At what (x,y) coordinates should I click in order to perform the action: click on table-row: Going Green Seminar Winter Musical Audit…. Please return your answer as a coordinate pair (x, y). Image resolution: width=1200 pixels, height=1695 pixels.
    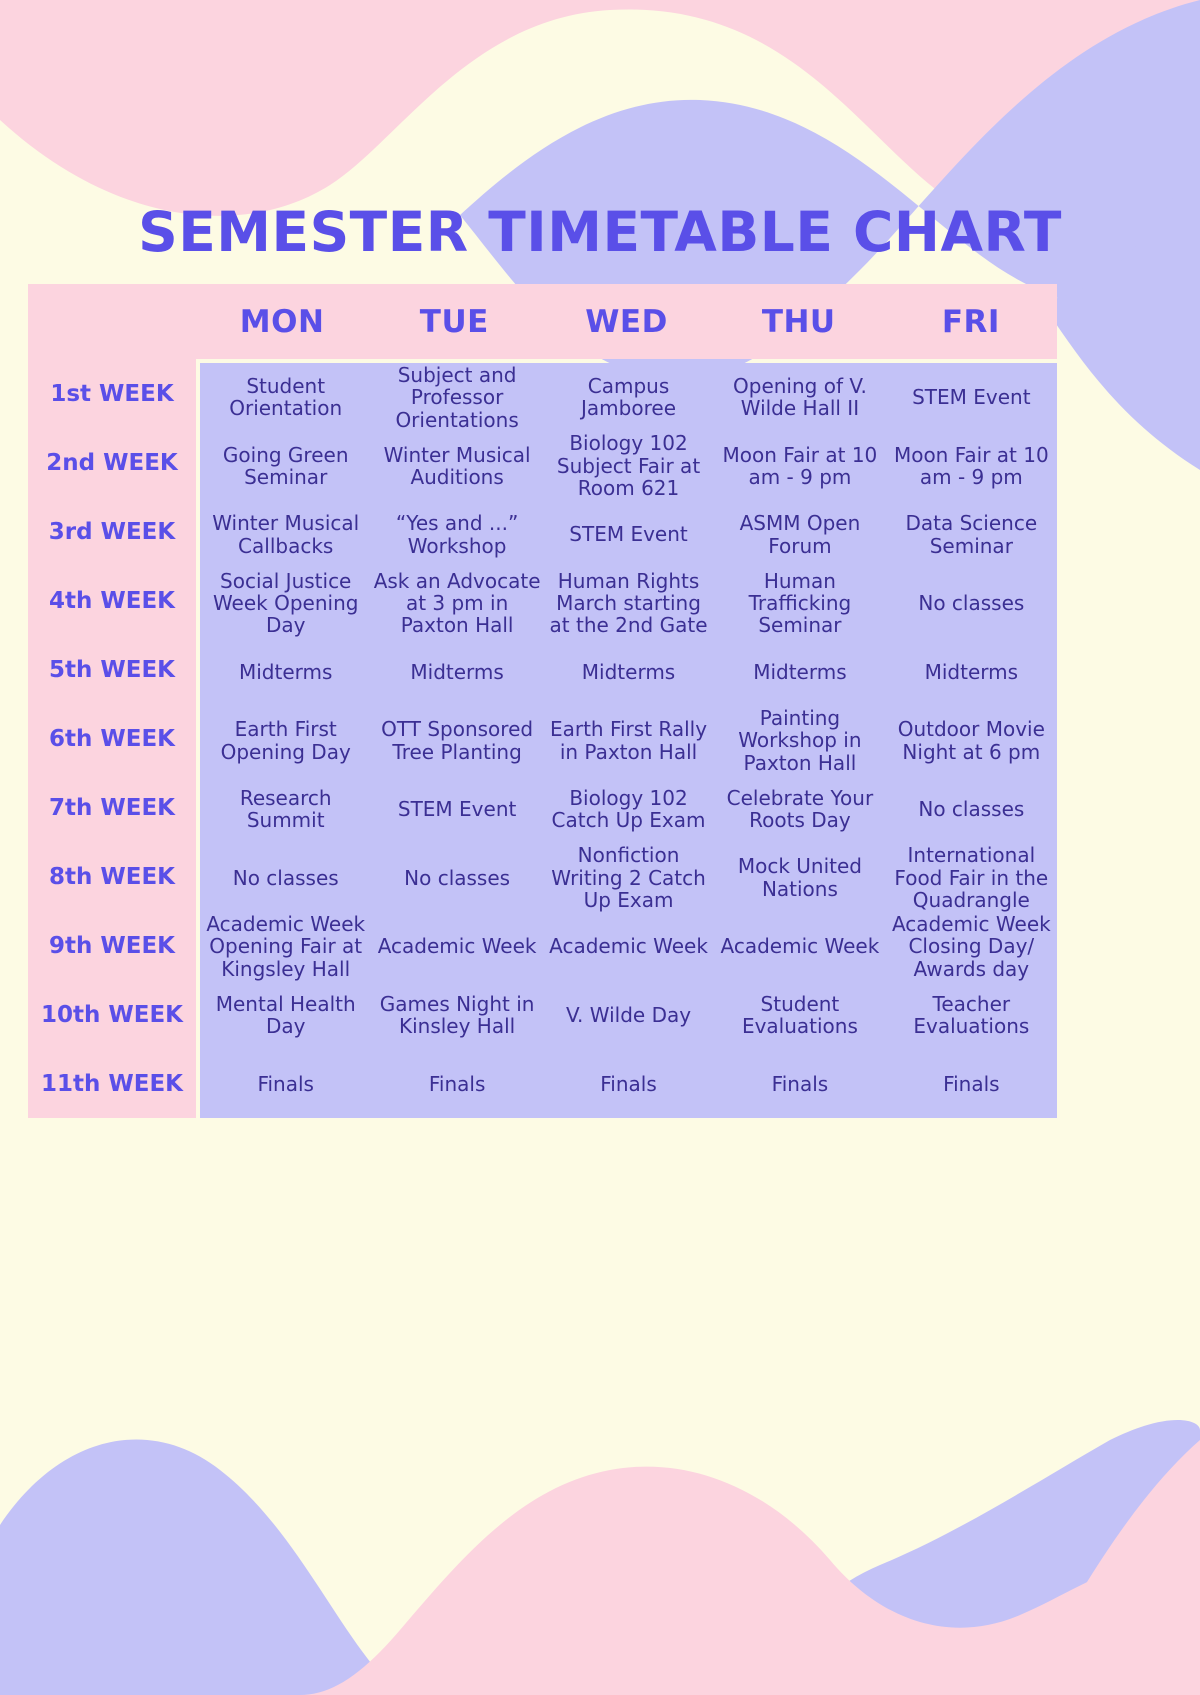
    Looking at the image, I should click on (628, 466).